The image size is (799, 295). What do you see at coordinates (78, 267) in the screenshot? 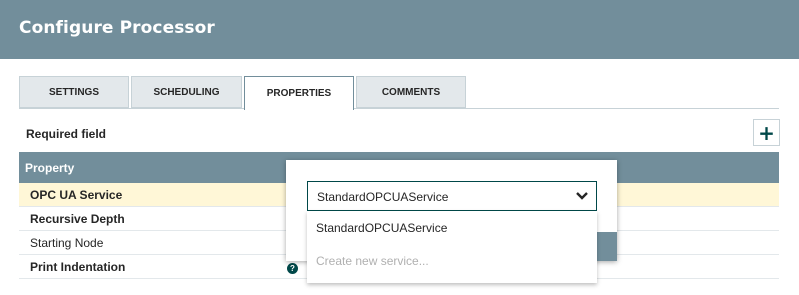
I see `property-name: Print Indentation` at bounding box center [78, 267].